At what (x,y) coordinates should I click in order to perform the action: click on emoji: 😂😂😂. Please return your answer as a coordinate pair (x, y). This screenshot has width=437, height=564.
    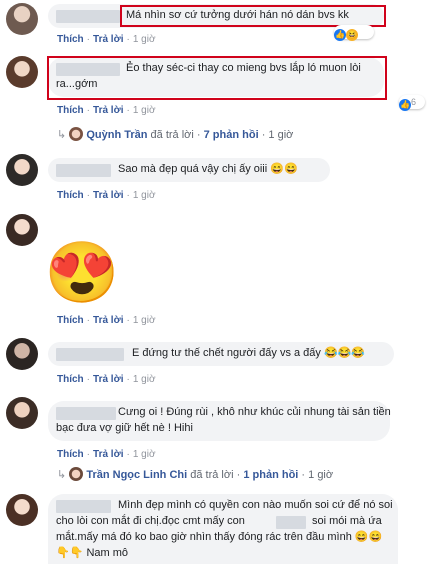
    Looking at the image, I should click on (344, 353).